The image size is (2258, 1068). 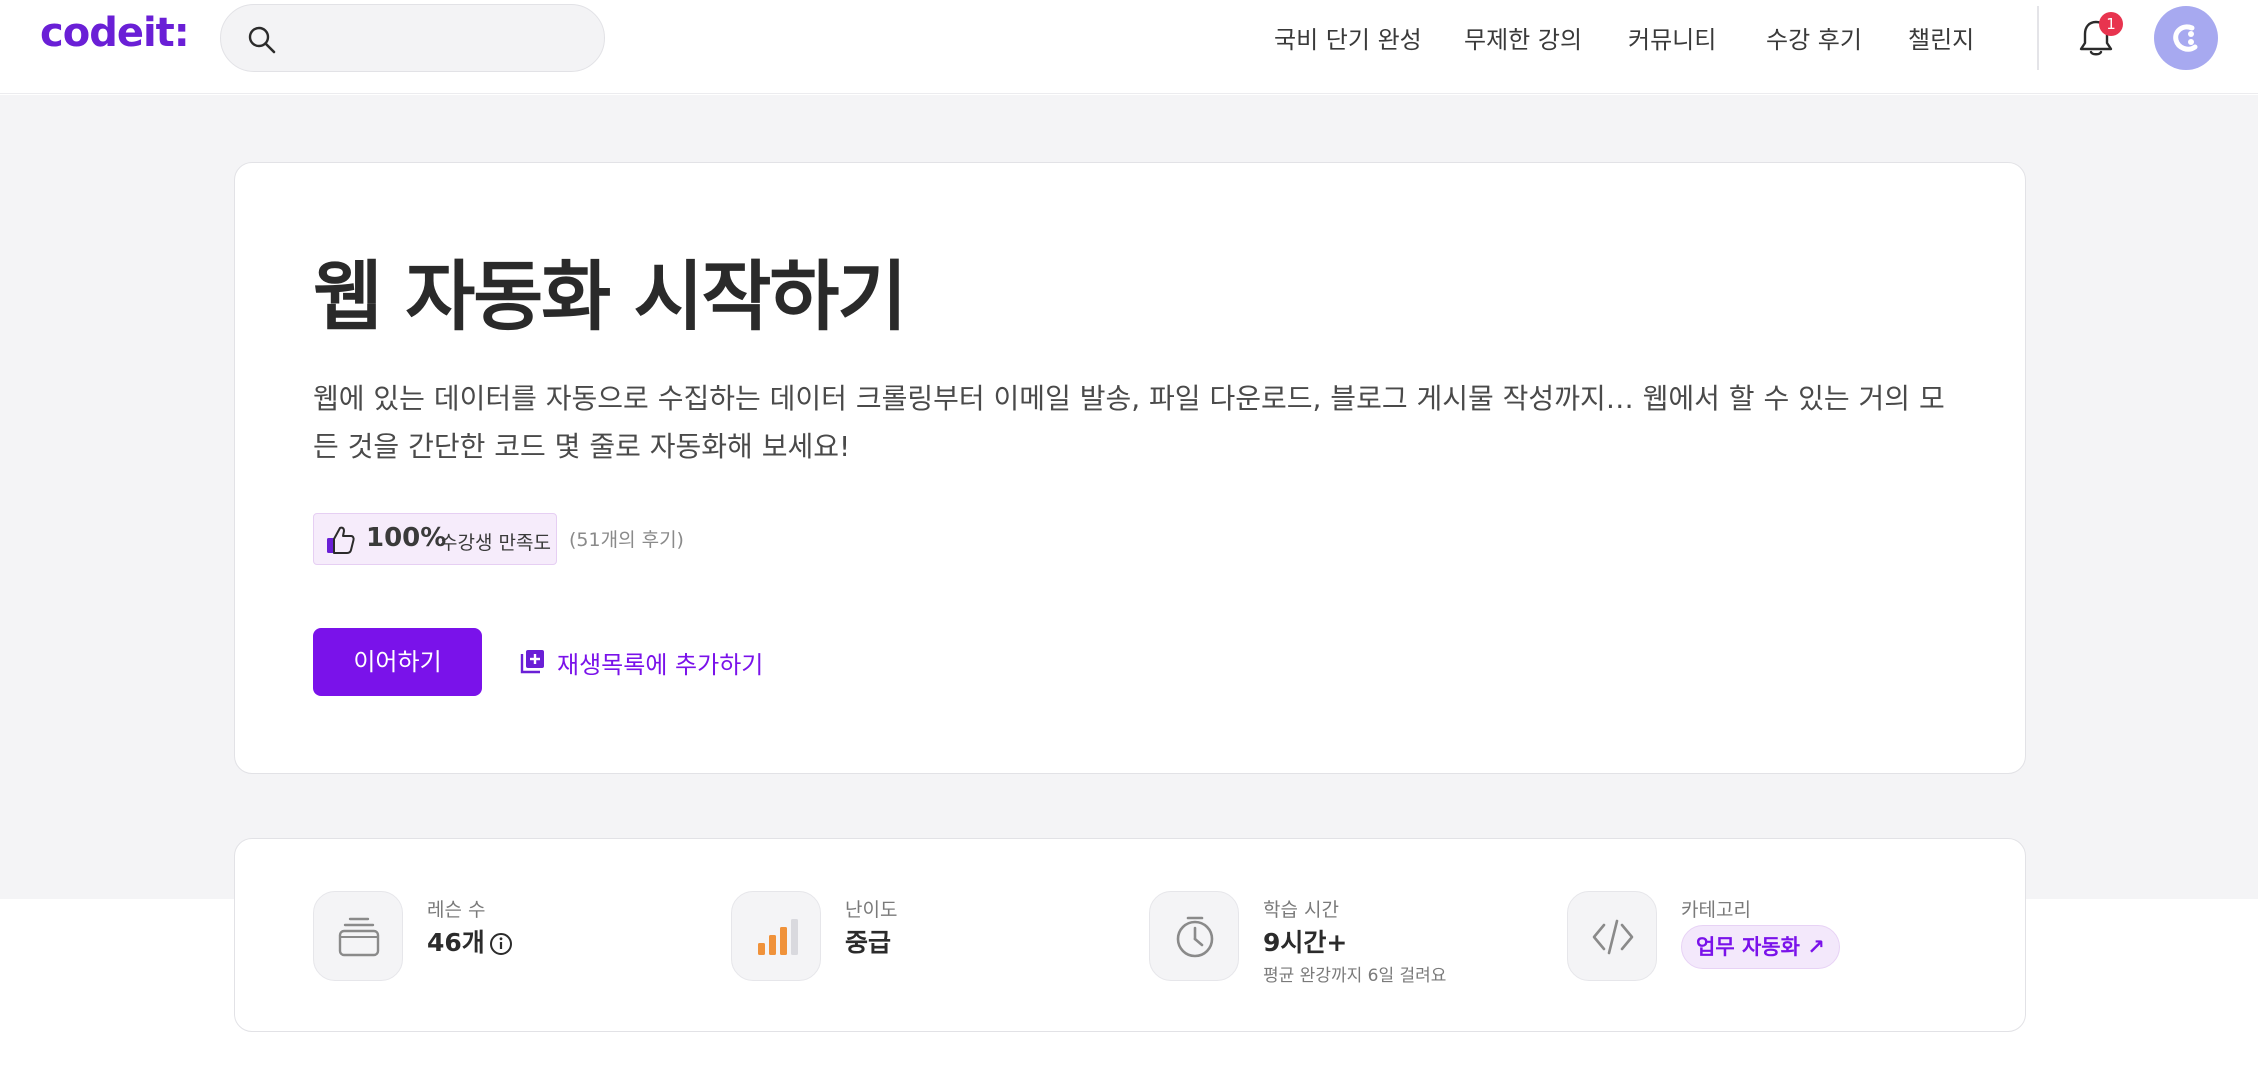 I want to click on codeit-logo: codeit:, so click(x=115, y=33).